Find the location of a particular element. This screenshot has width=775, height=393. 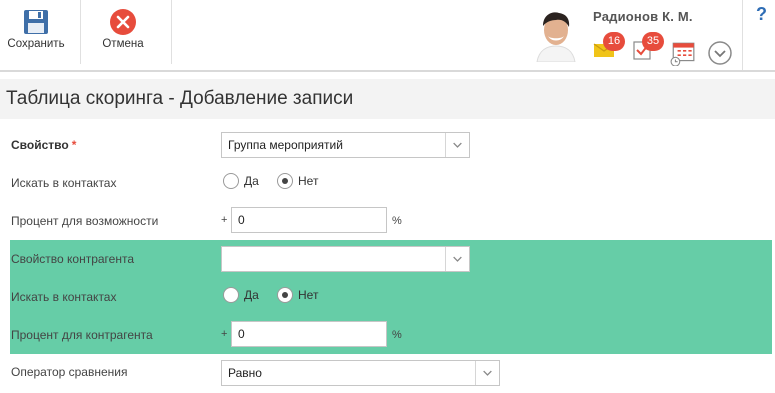

property-label: Свойство * is located at coordinates (43, 145).